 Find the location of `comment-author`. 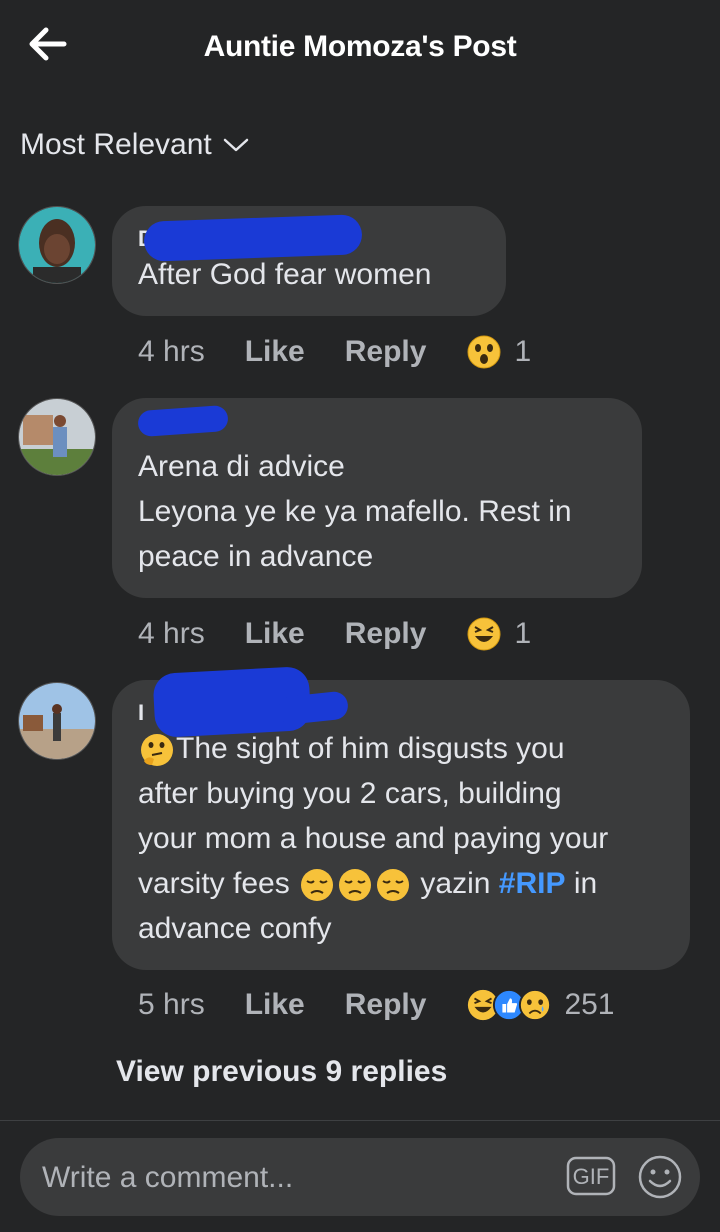

comment-author is located at coordinates (376, 424).